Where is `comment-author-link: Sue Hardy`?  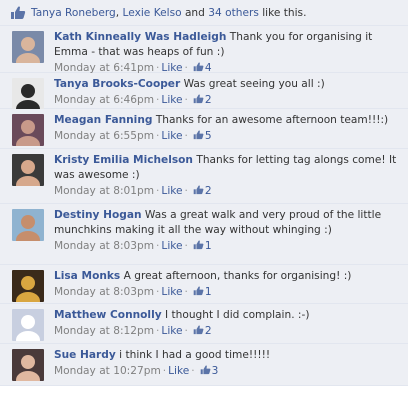 comment-author-link: Sue Hardy is located at coordinates (85, 355).